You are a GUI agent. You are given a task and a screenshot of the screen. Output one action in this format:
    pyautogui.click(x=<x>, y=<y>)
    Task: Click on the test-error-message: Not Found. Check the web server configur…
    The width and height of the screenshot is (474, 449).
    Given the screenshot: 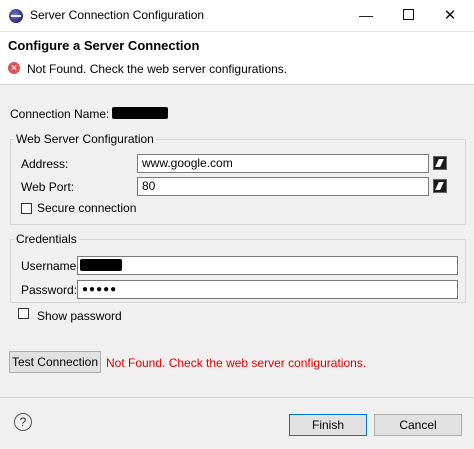 What is the action you would take?
    pyautogui.click(x=236, y=363)
    